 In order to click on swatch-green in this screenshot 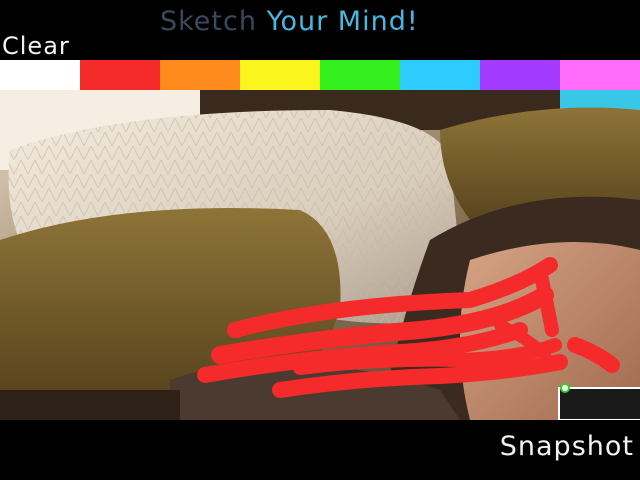, I will do `click(360, 75)`.